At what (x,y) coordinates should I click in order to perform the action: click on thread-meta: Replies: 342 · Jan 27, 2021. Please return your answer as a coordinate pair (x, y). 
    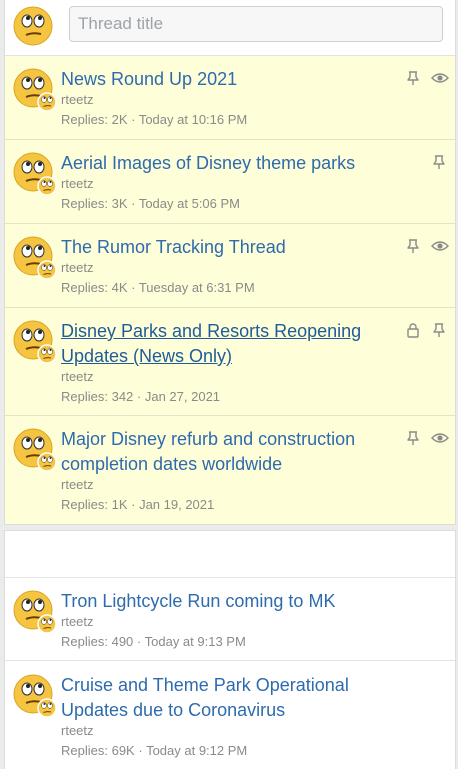
    Looking at the image, I should click on (141, 396).